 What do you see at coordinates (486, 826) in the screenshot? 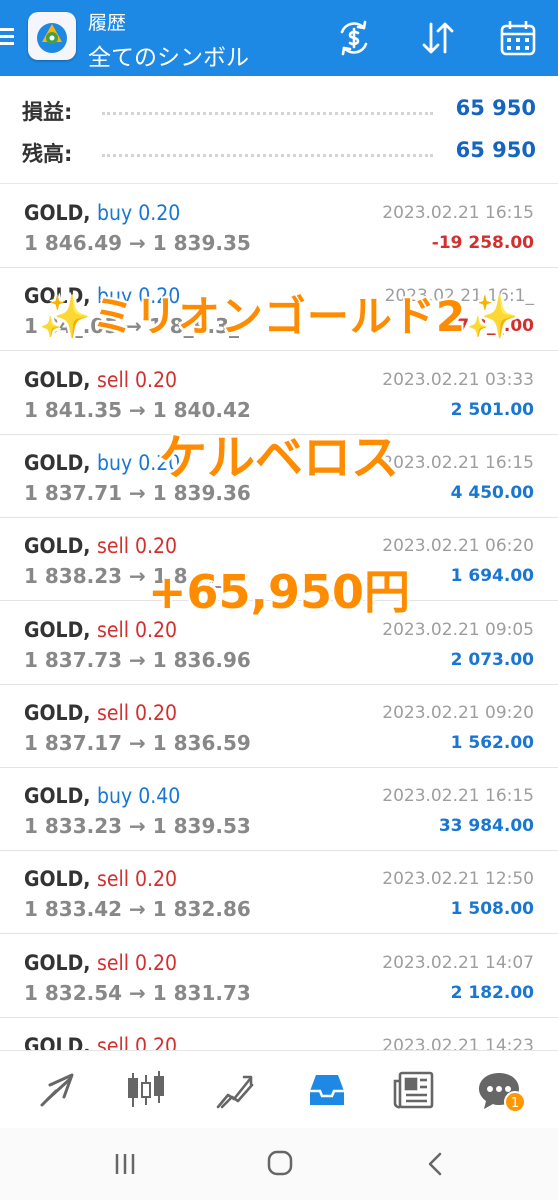
I see `deal-profit: 33 984.00` at bounding box center [486, 826].